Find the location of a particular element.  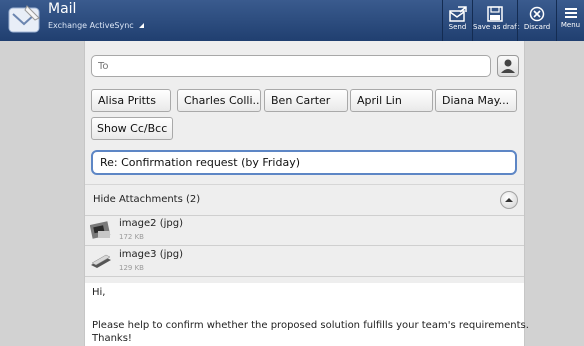

save-draft-label: Save as draft is located at coordinates (496, 27).